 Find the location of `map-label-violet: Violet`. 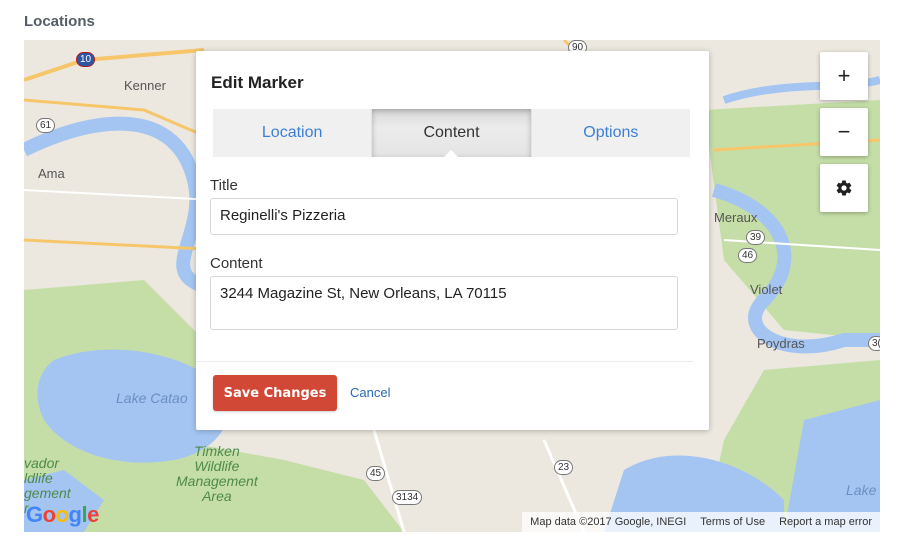

map-label-violet: Violet is located at coordinates (766, 289).